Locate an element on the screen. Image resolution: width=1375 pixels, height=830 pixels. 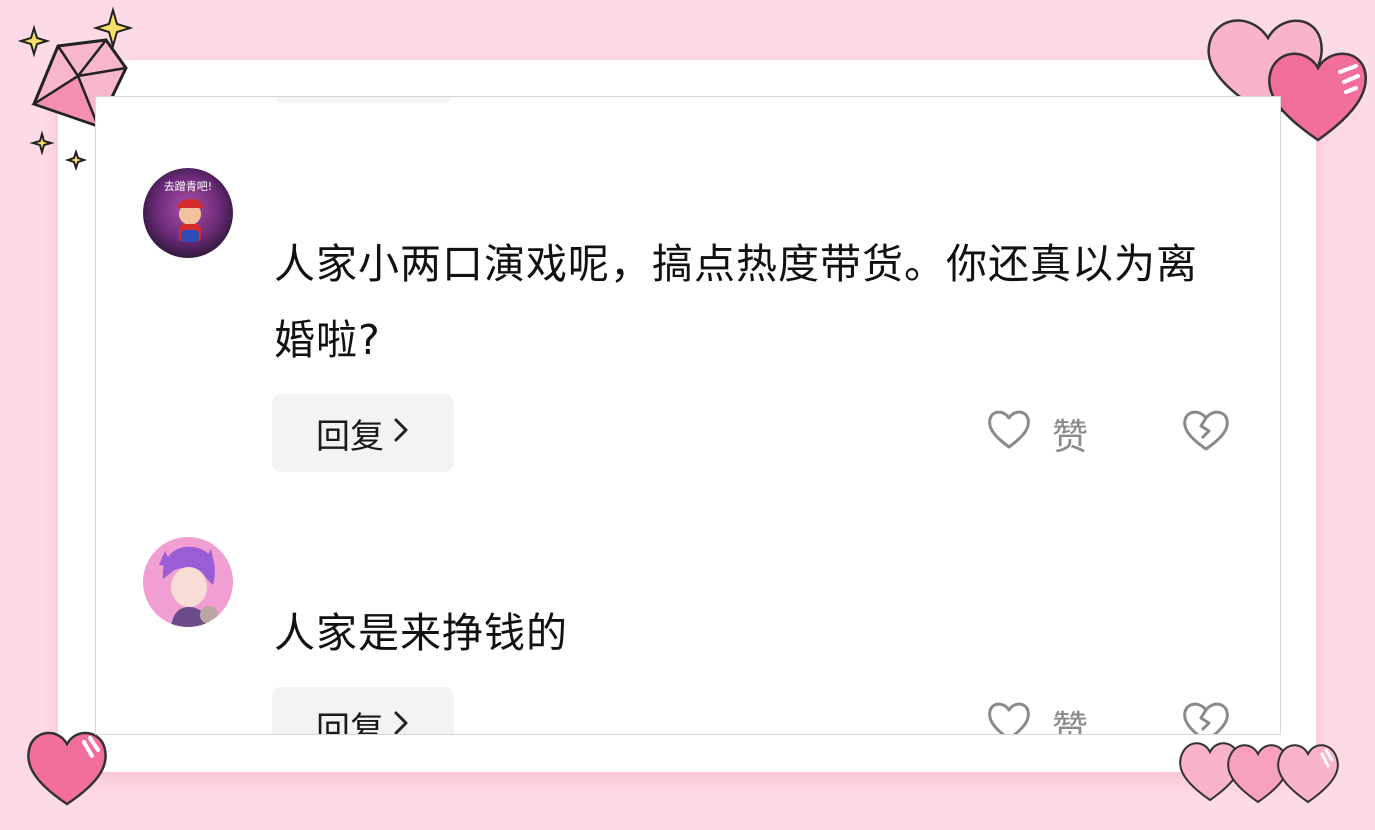
avatar is located at coordinates (188, 582).